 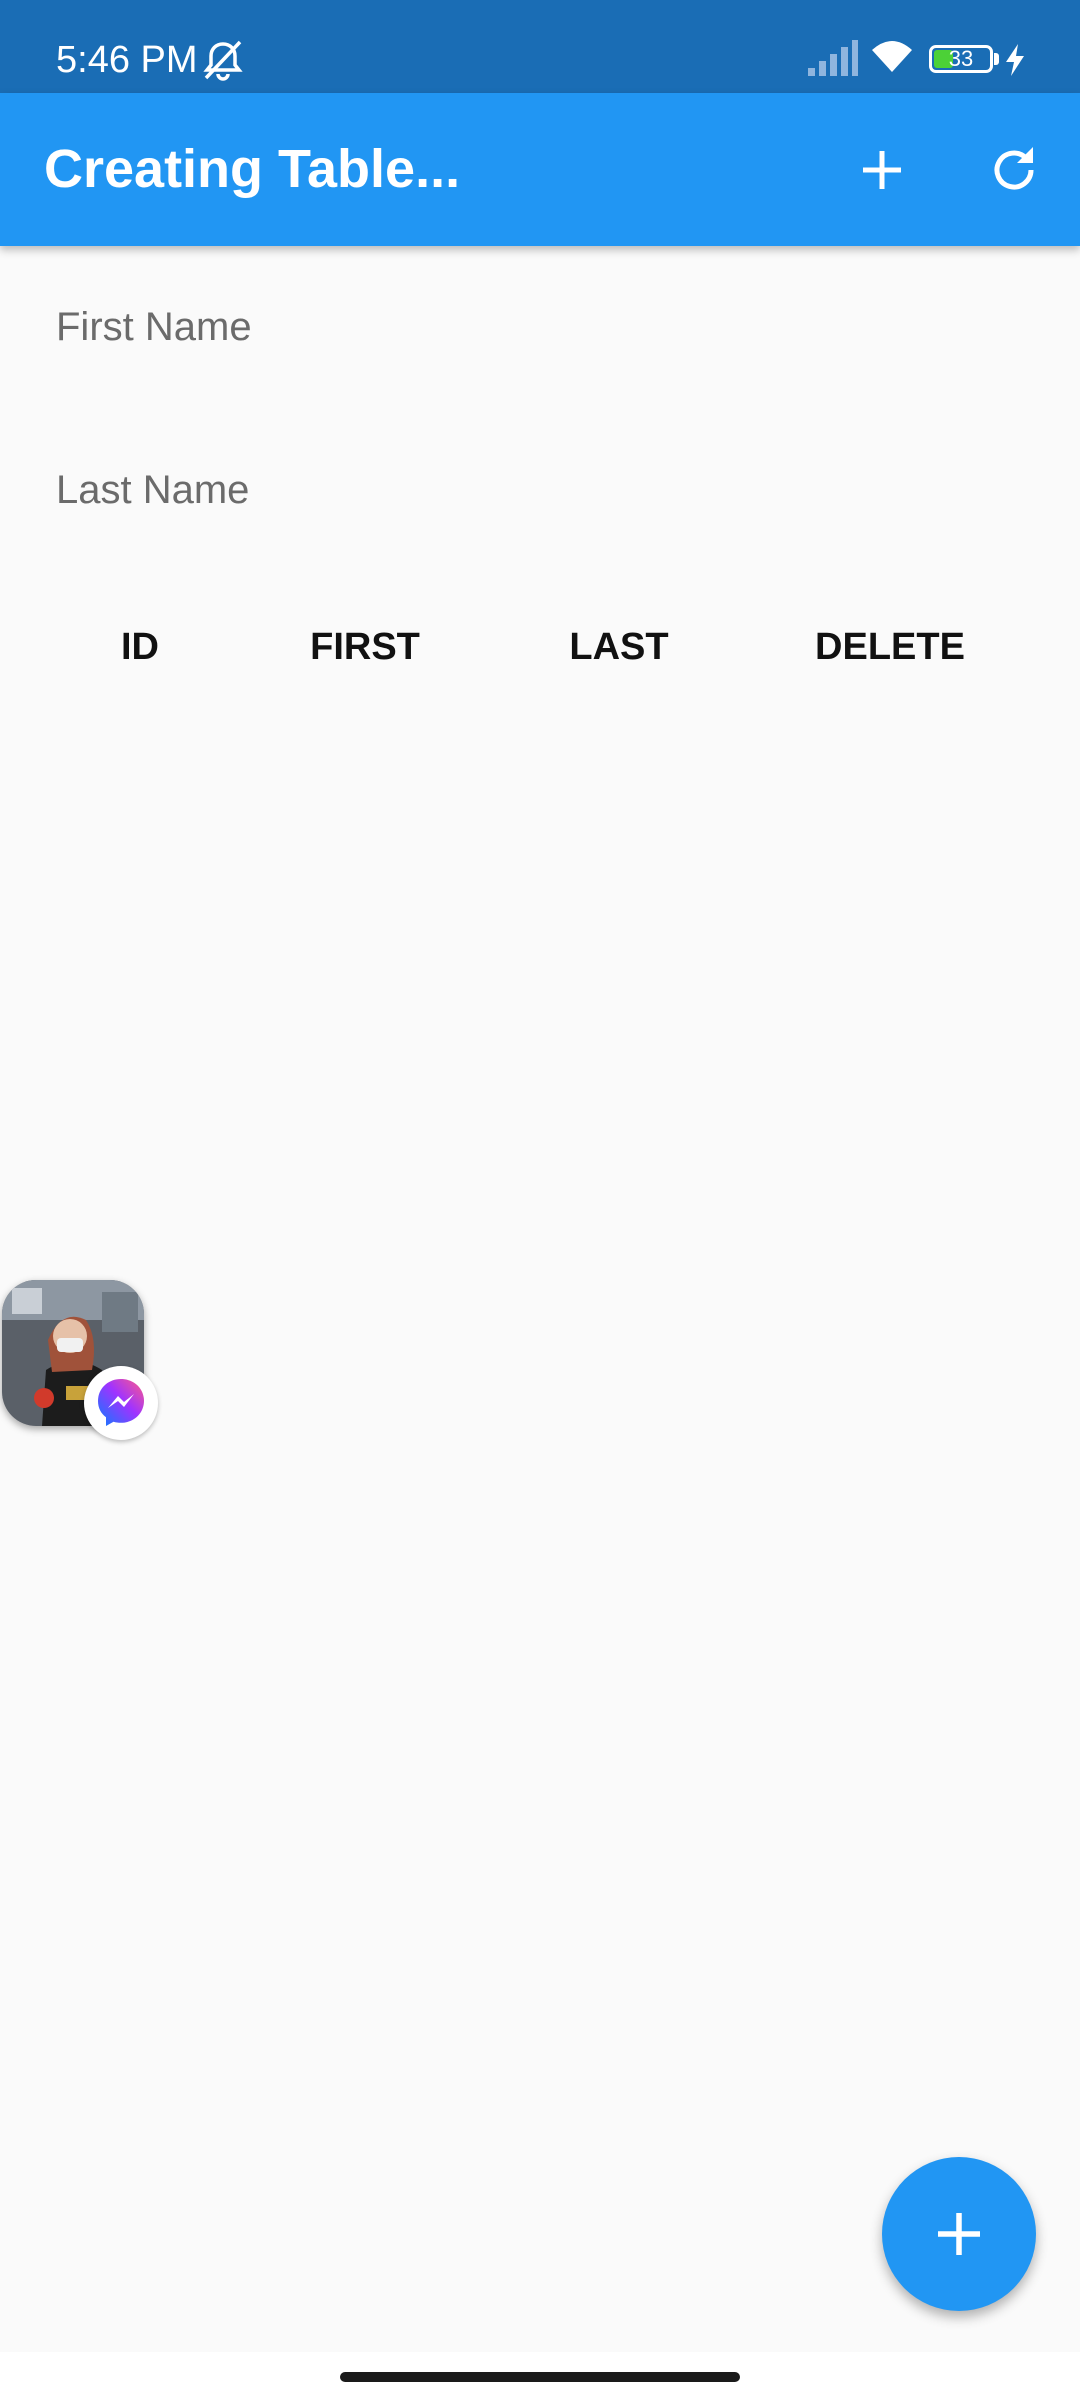 I want to click on battery-level: 33, so click(x=961, y=58).